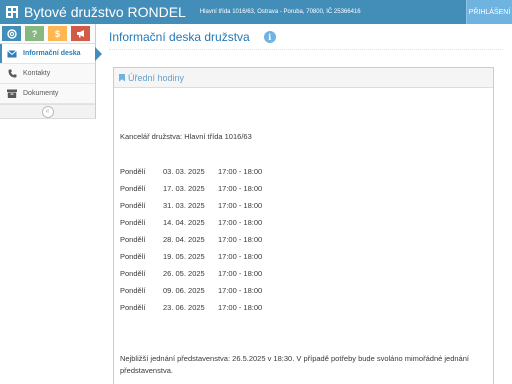 The width and height of the screenshot is (512, 384). Describe the element at coordinates (12, 94) in the screenshot. I see `archive-icon` at that location.